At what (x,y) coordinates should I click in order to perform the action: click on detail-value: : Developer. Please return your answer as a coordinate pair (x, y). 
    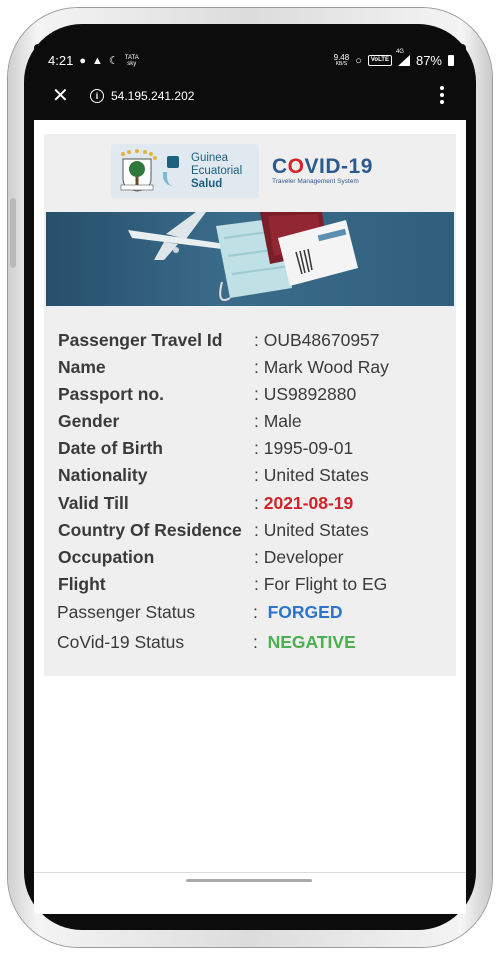
    Looking at the image, I should click on (299, 557).